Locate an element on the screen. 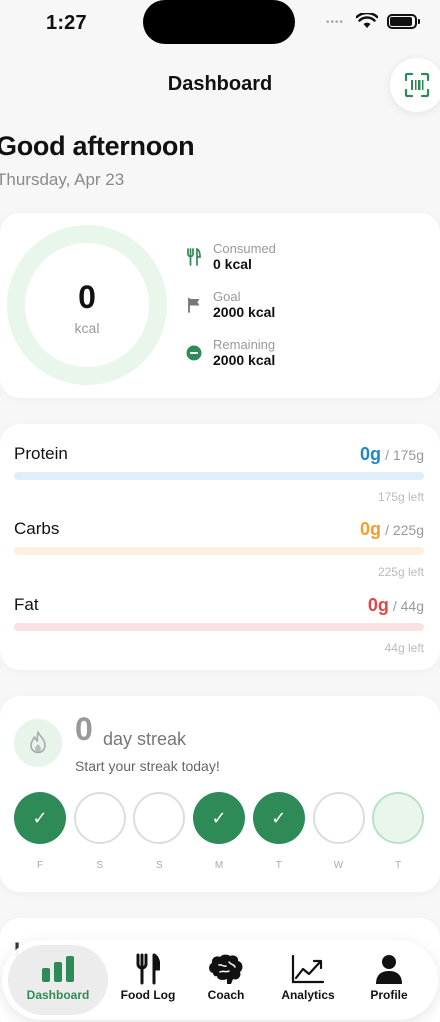  flag-icon is located at coordinates (194, 305).